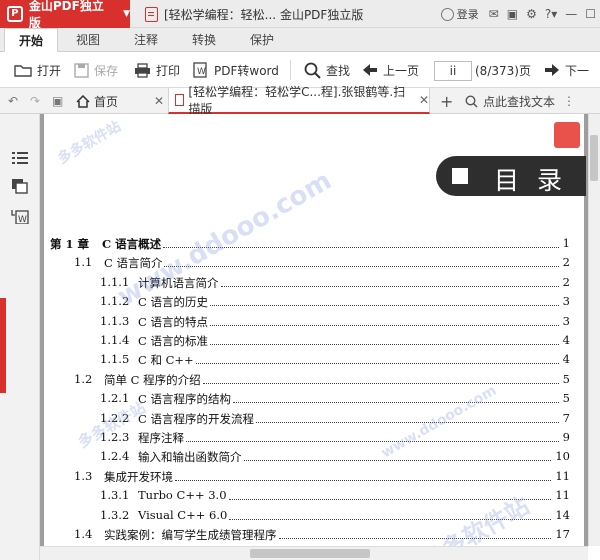 The height and width of the screenshot is (560, 600). Describe the element at coordinates (88, 40) in the screenshot. I see `tab-view: 视图` at that location.